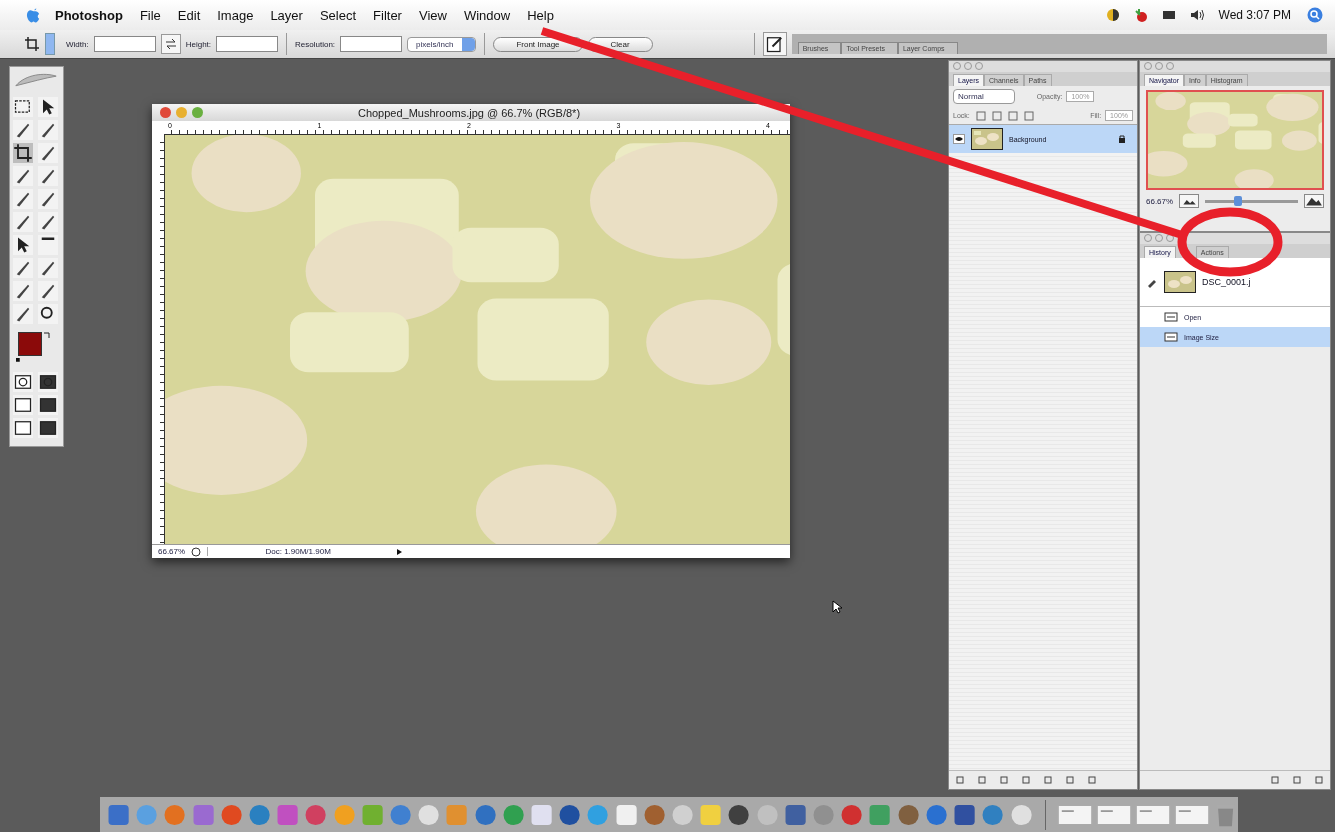 The height and width of the screenshot is (832, 1335). What do you see at coordinates (197, 112) in the screenshot?
I see `zoom-button` at bounding box center [197, 112].